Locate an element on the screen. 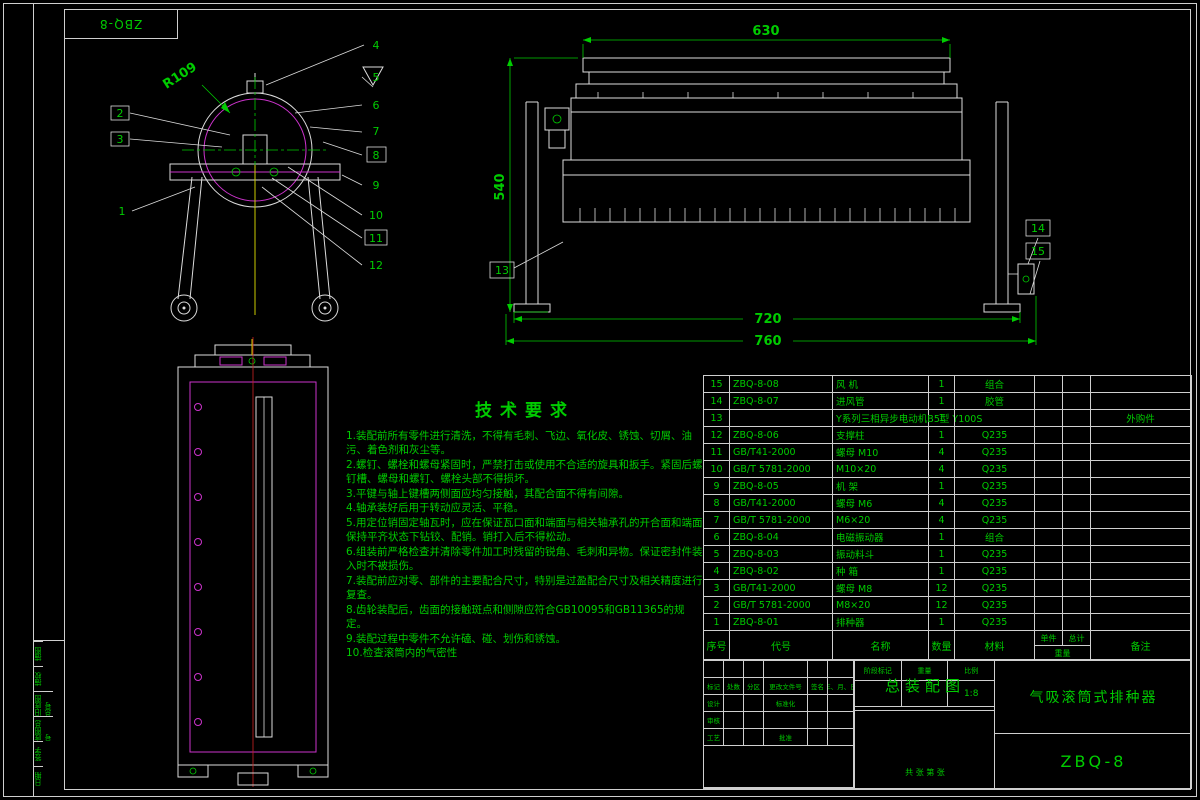 The image size is (1200, 800). tech-requirement-item: 7.装配前应对零、部件的主要配合尺寸，特别是过盈配合尺寸及相关精度进行复查。 is located at coordinates (524, 588).